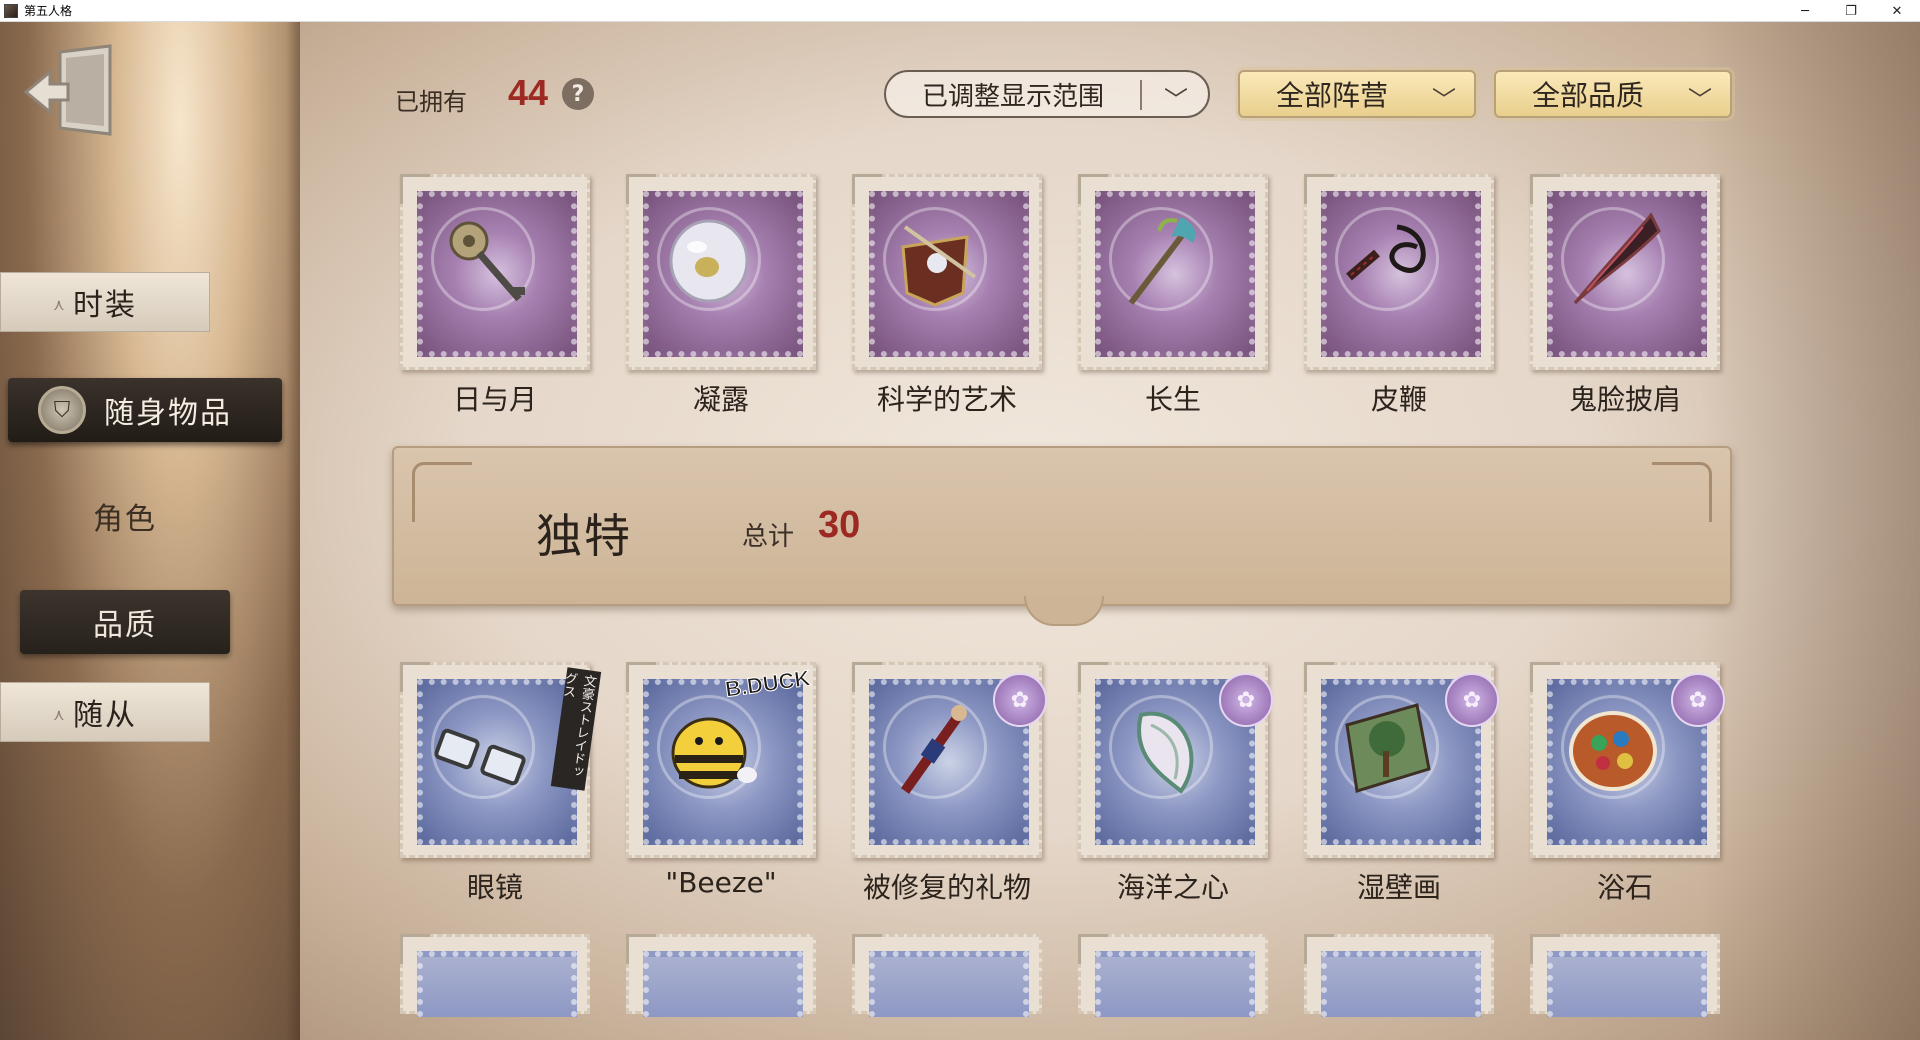  I want to click on item-name: 科学的艺术, so click(946, 399).